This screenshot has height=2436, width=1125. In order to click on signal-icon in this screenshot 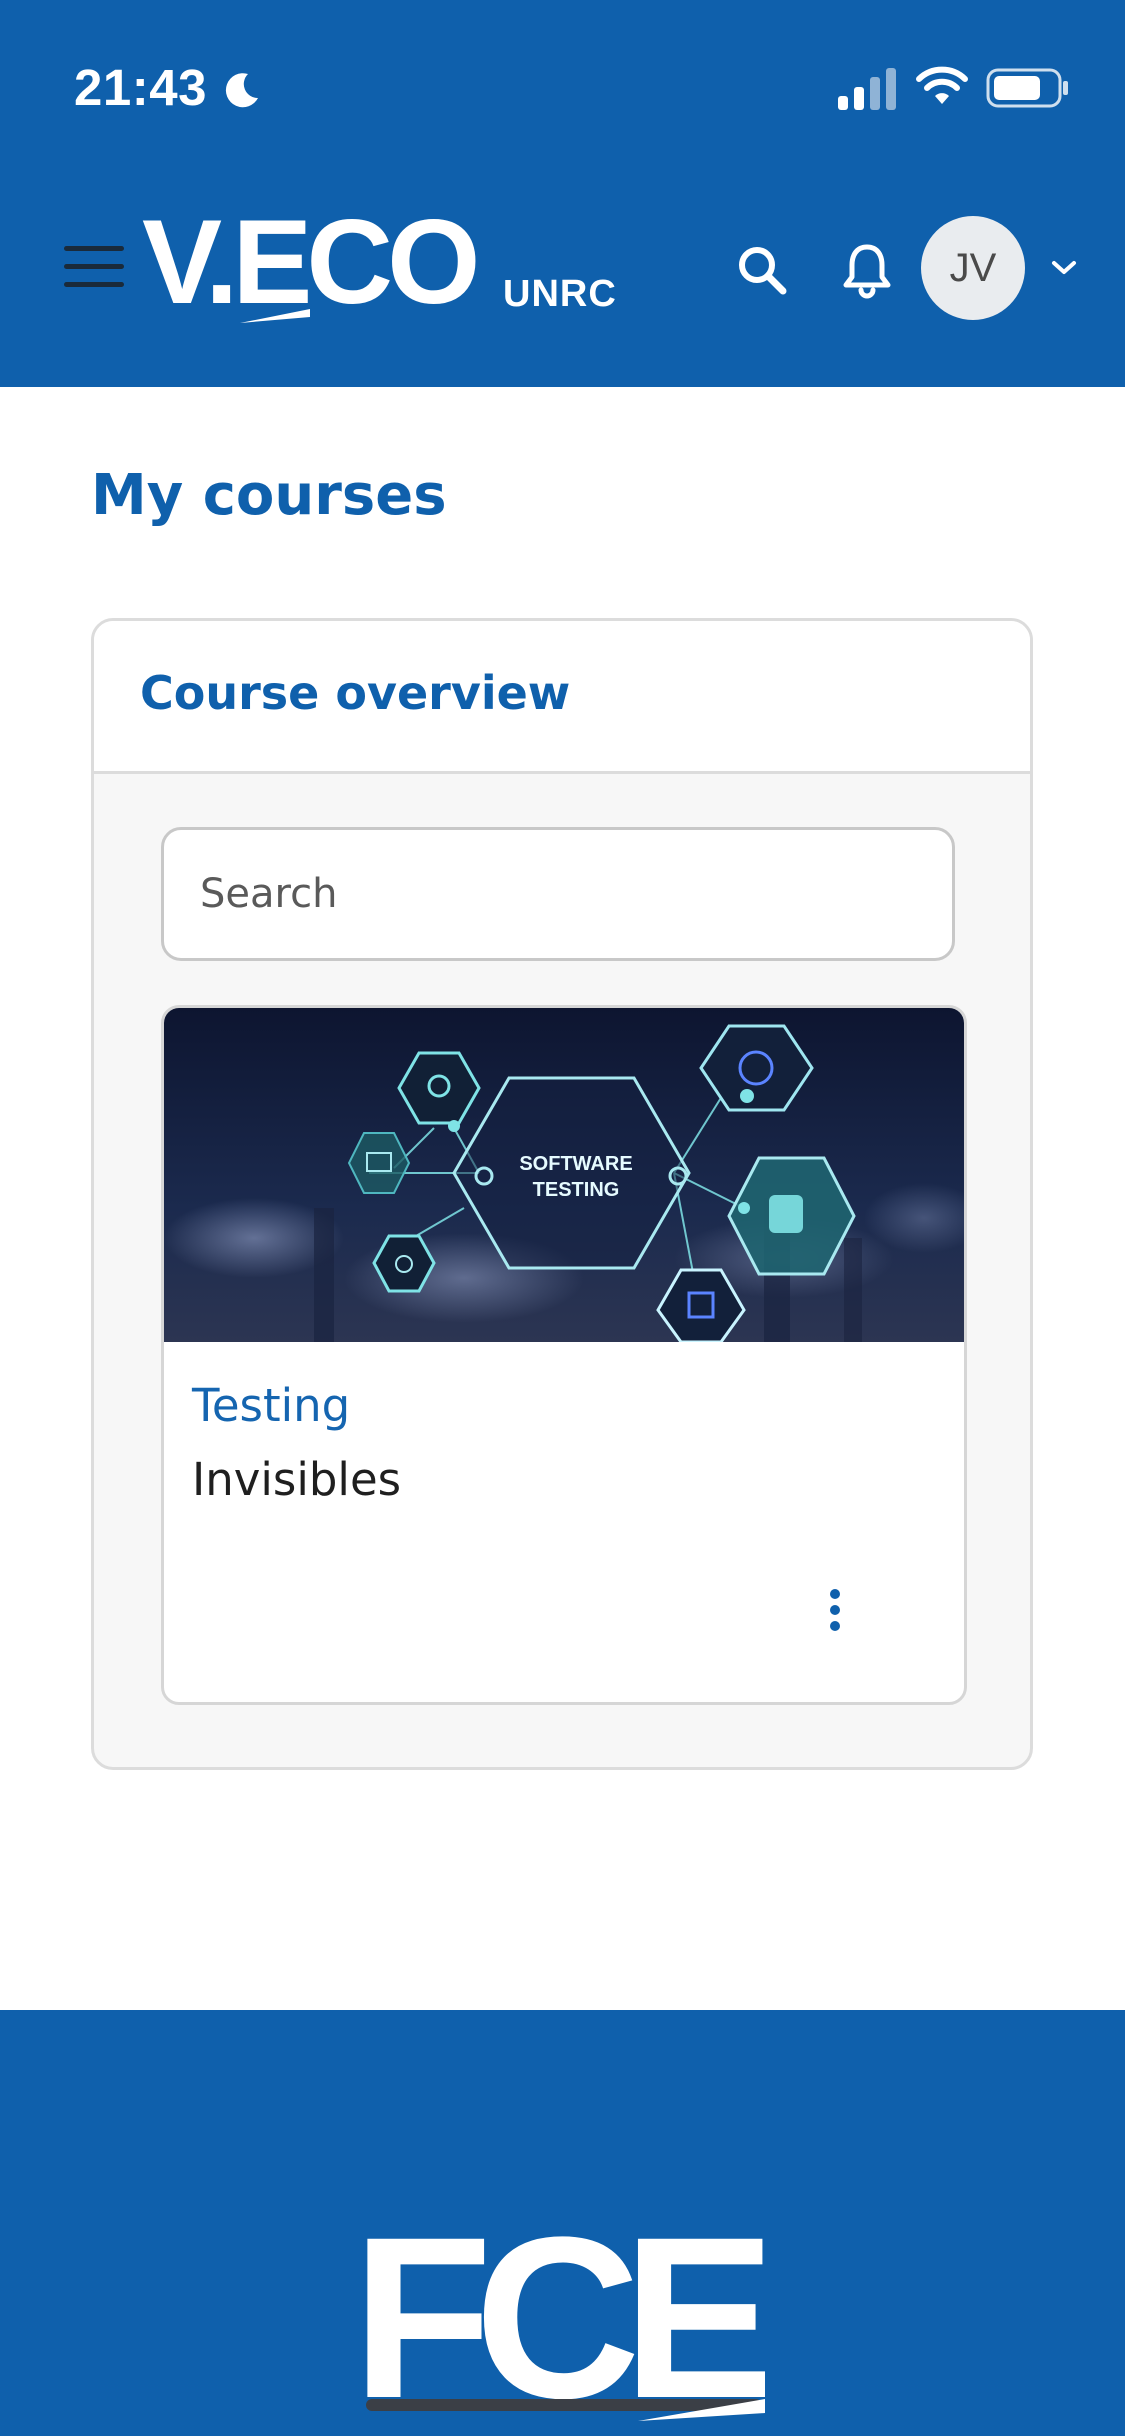, I will do `click(867, 89)`.